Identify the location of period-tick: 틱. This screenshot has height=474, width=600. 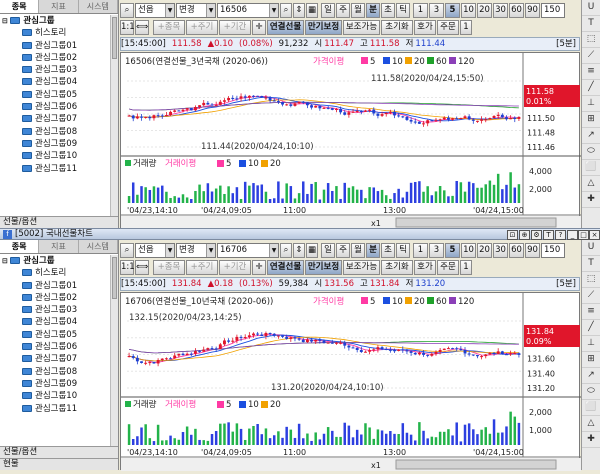
(403, 250).